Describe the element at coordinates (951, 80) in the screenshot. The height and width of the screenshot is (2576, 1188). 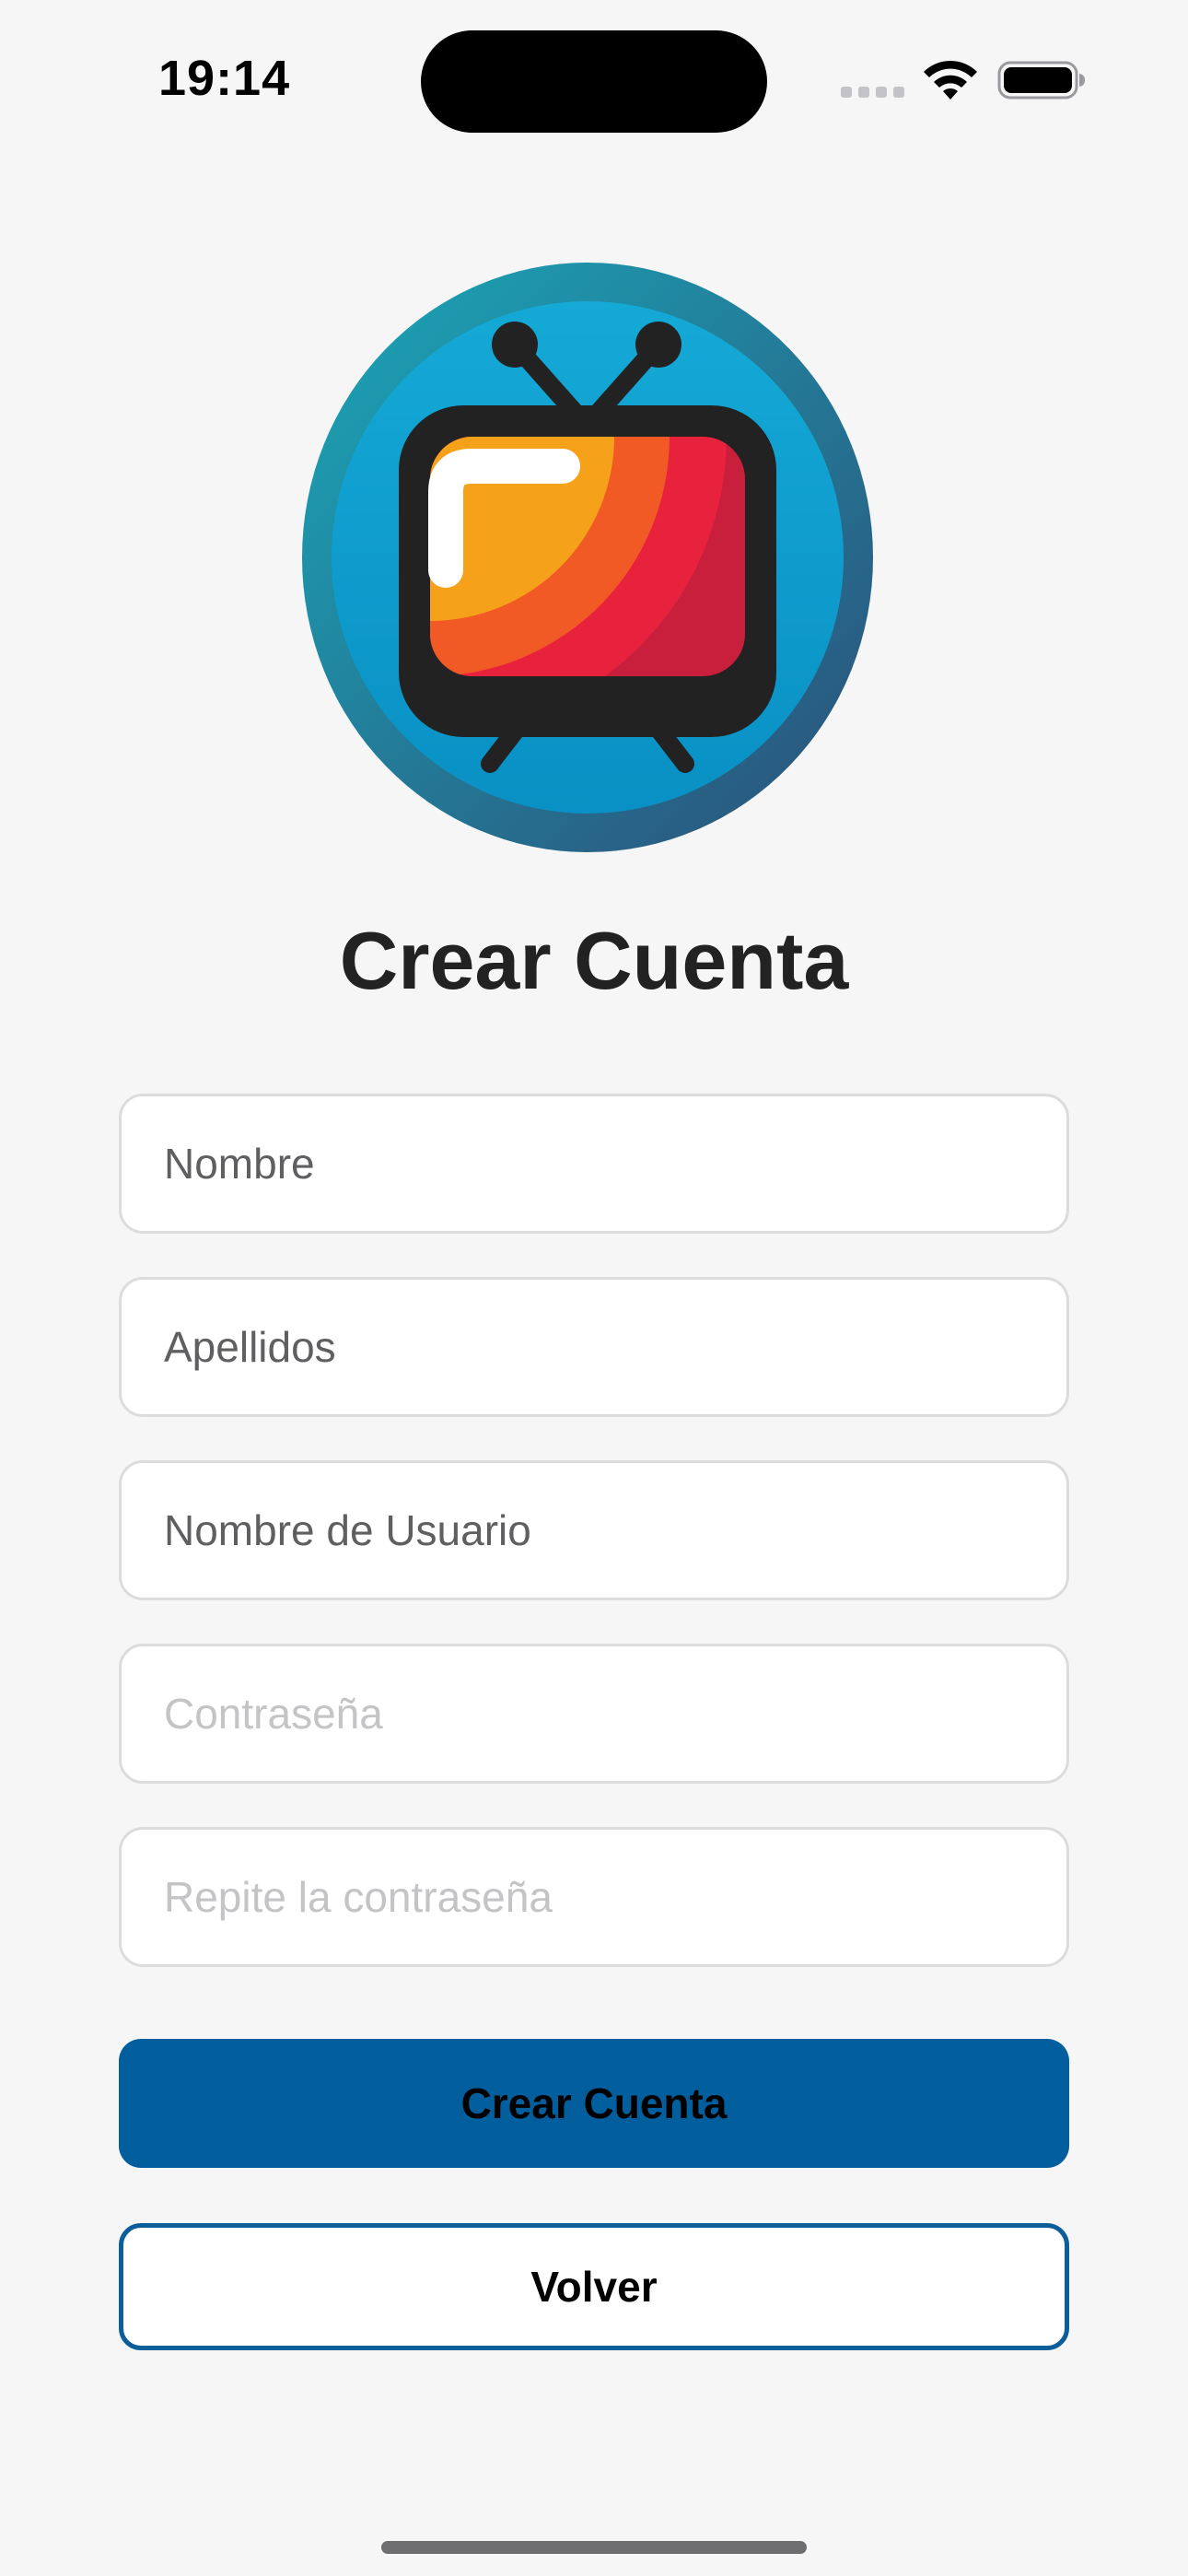
I see `wifi-icon` at that location.